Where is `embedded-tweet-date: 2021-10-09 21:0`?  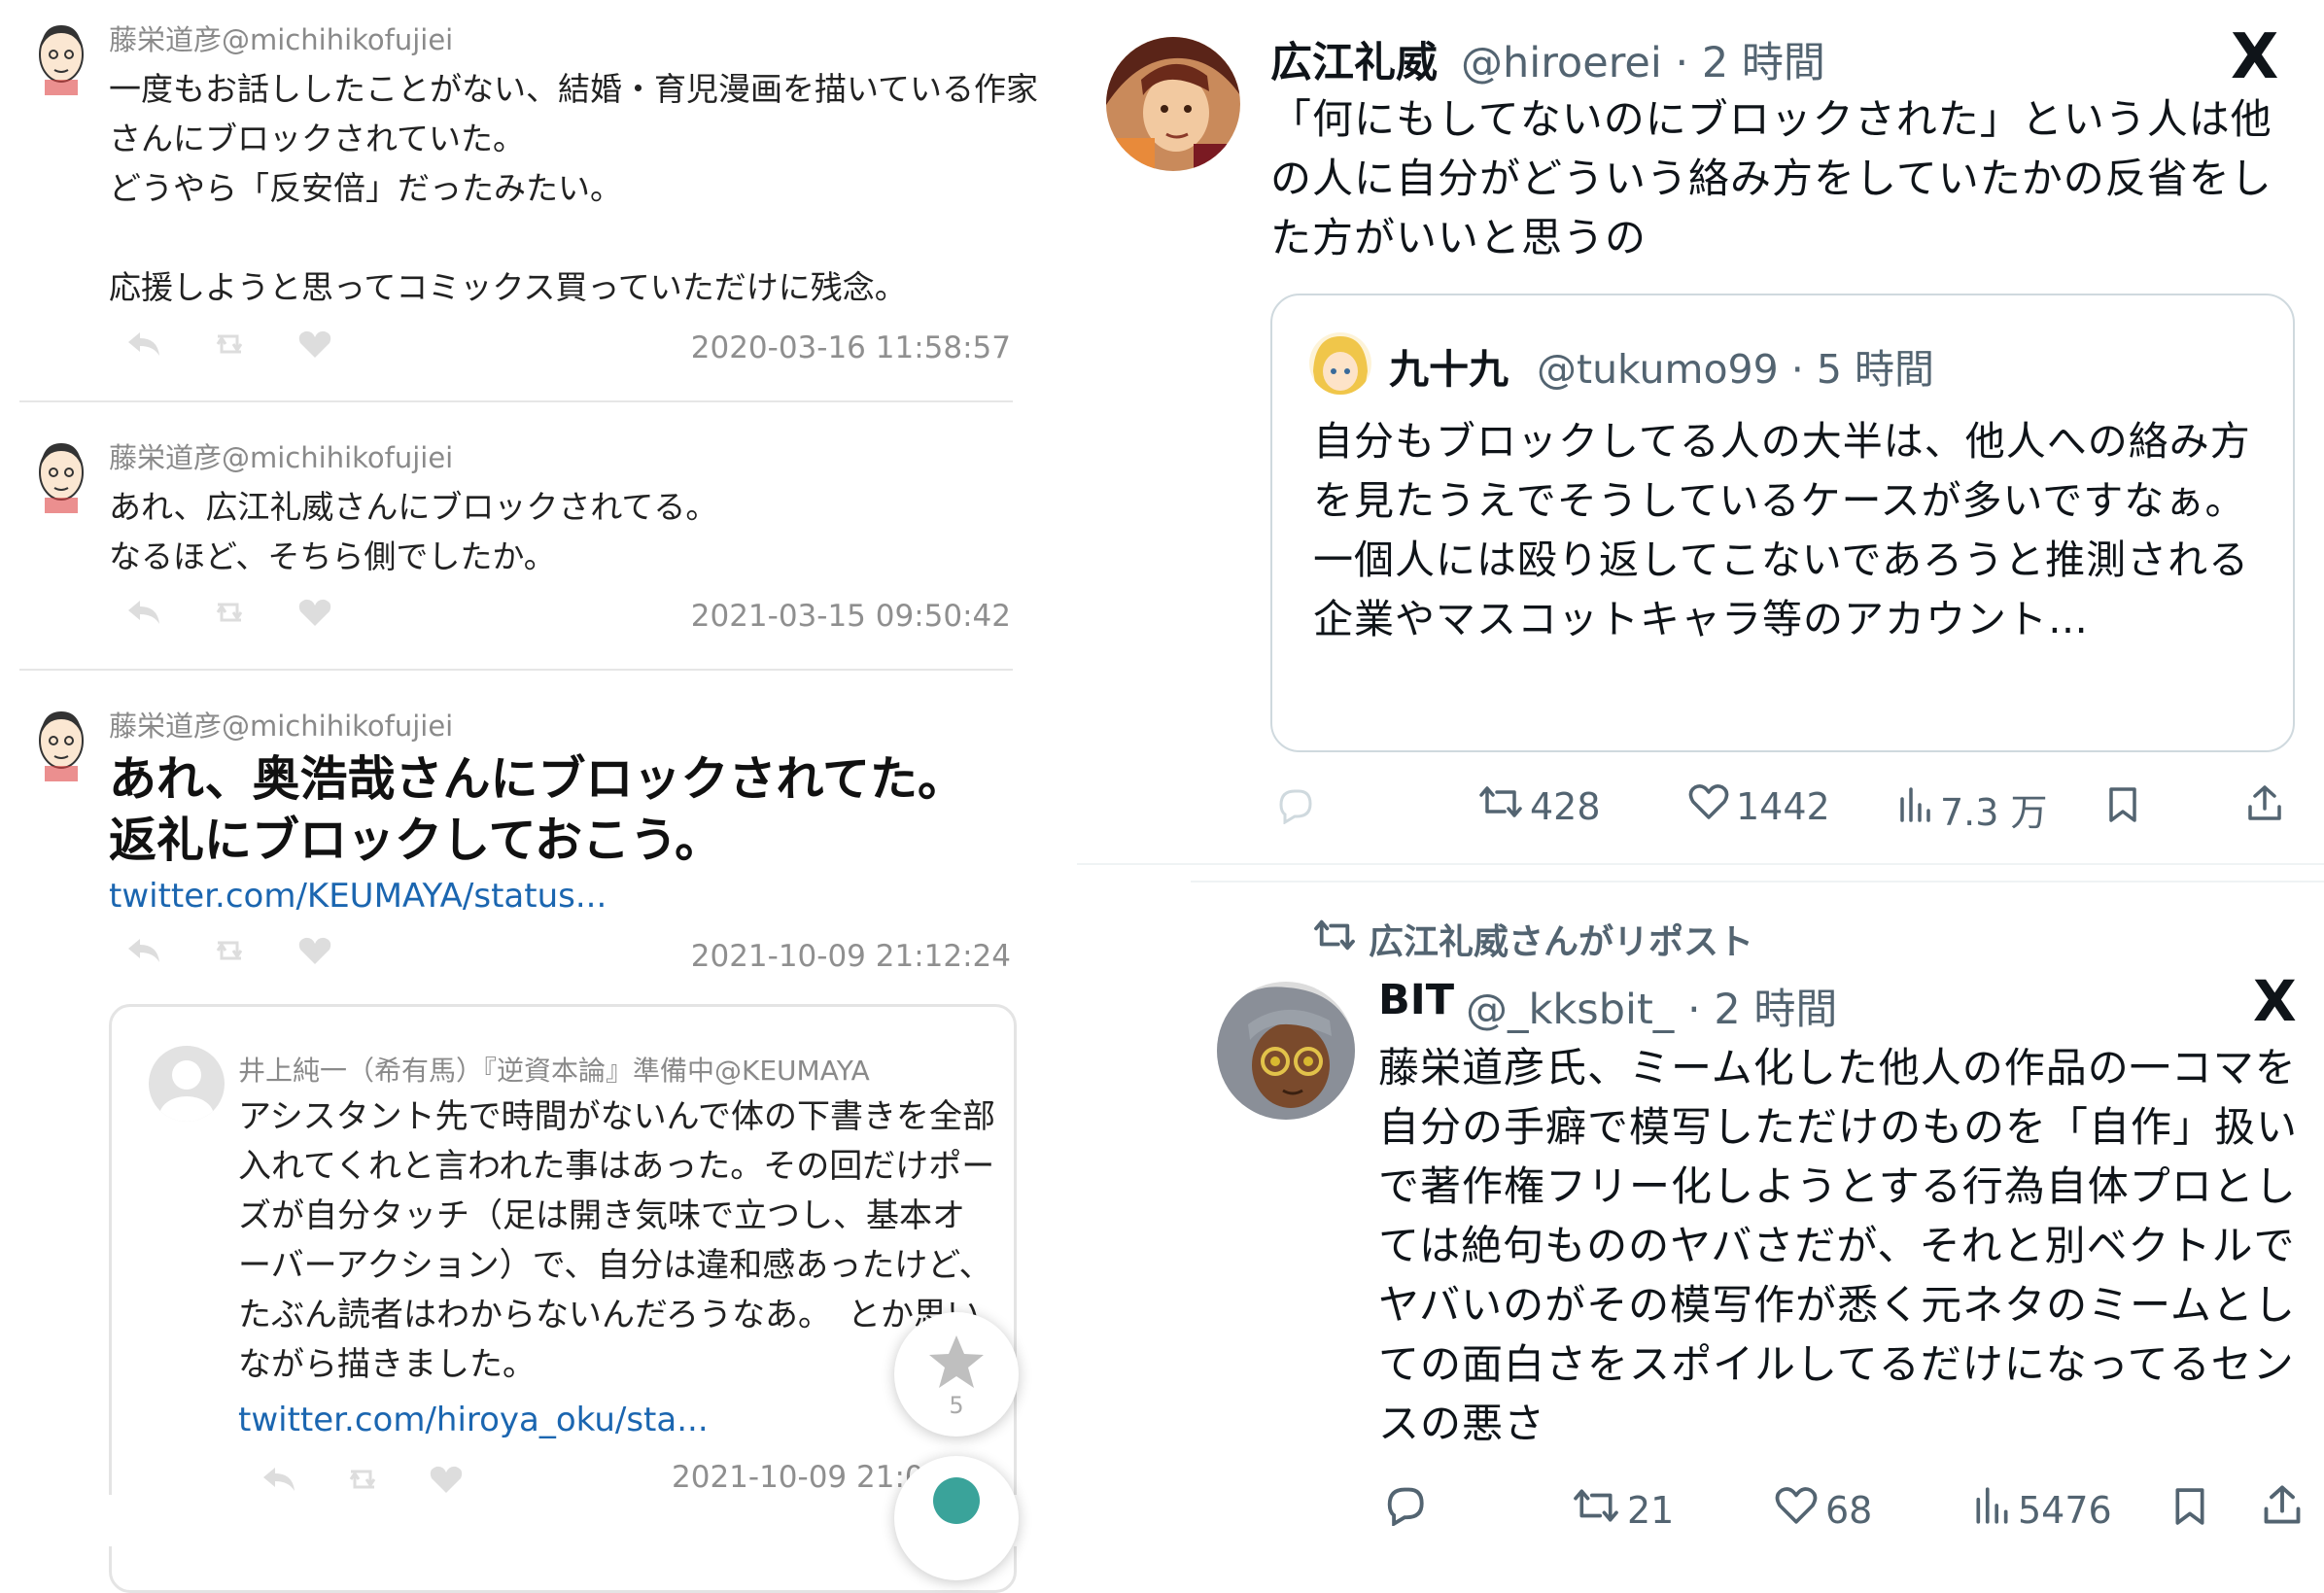 embedded-tweet-date: 2021-10-09 21:0 is located at coordinates (798, 1477).